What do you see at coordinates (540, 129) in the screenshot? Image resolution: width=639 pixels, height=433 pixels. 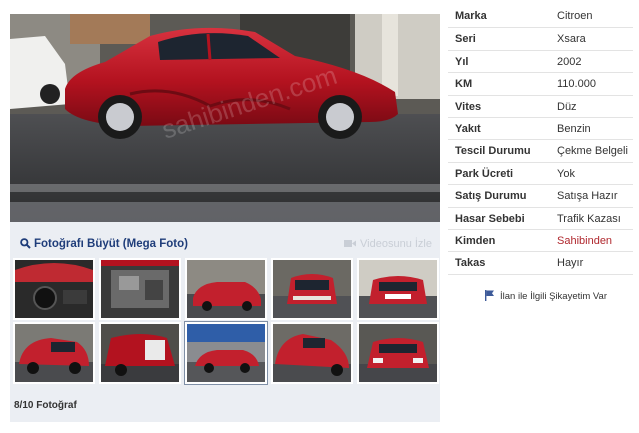 I see `info-row: Yakıt Benzin` at bounding box center [540, 129].